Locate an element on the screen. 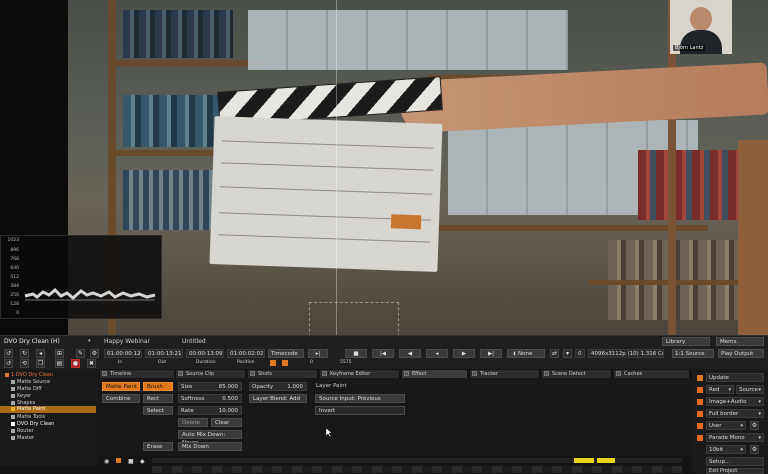 This screenshot has height=474, width=768. source-view-select: 1:1 Source is located at coordinates (693, 353).